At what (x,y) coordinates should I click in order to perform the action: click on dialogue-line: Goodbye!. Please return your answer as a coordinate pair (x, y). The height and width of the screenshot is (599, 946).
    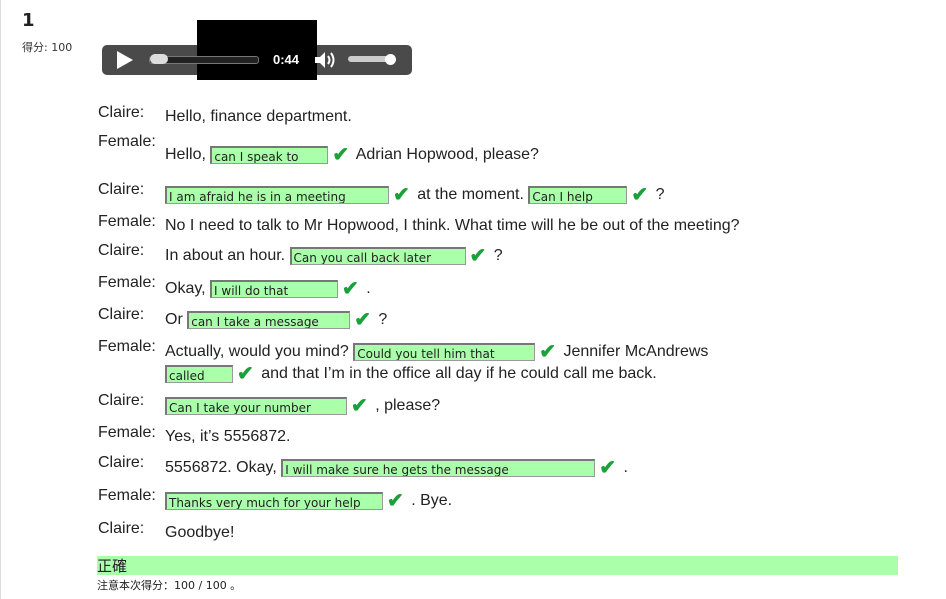
    Looking at the image, I should click on (555, 533).